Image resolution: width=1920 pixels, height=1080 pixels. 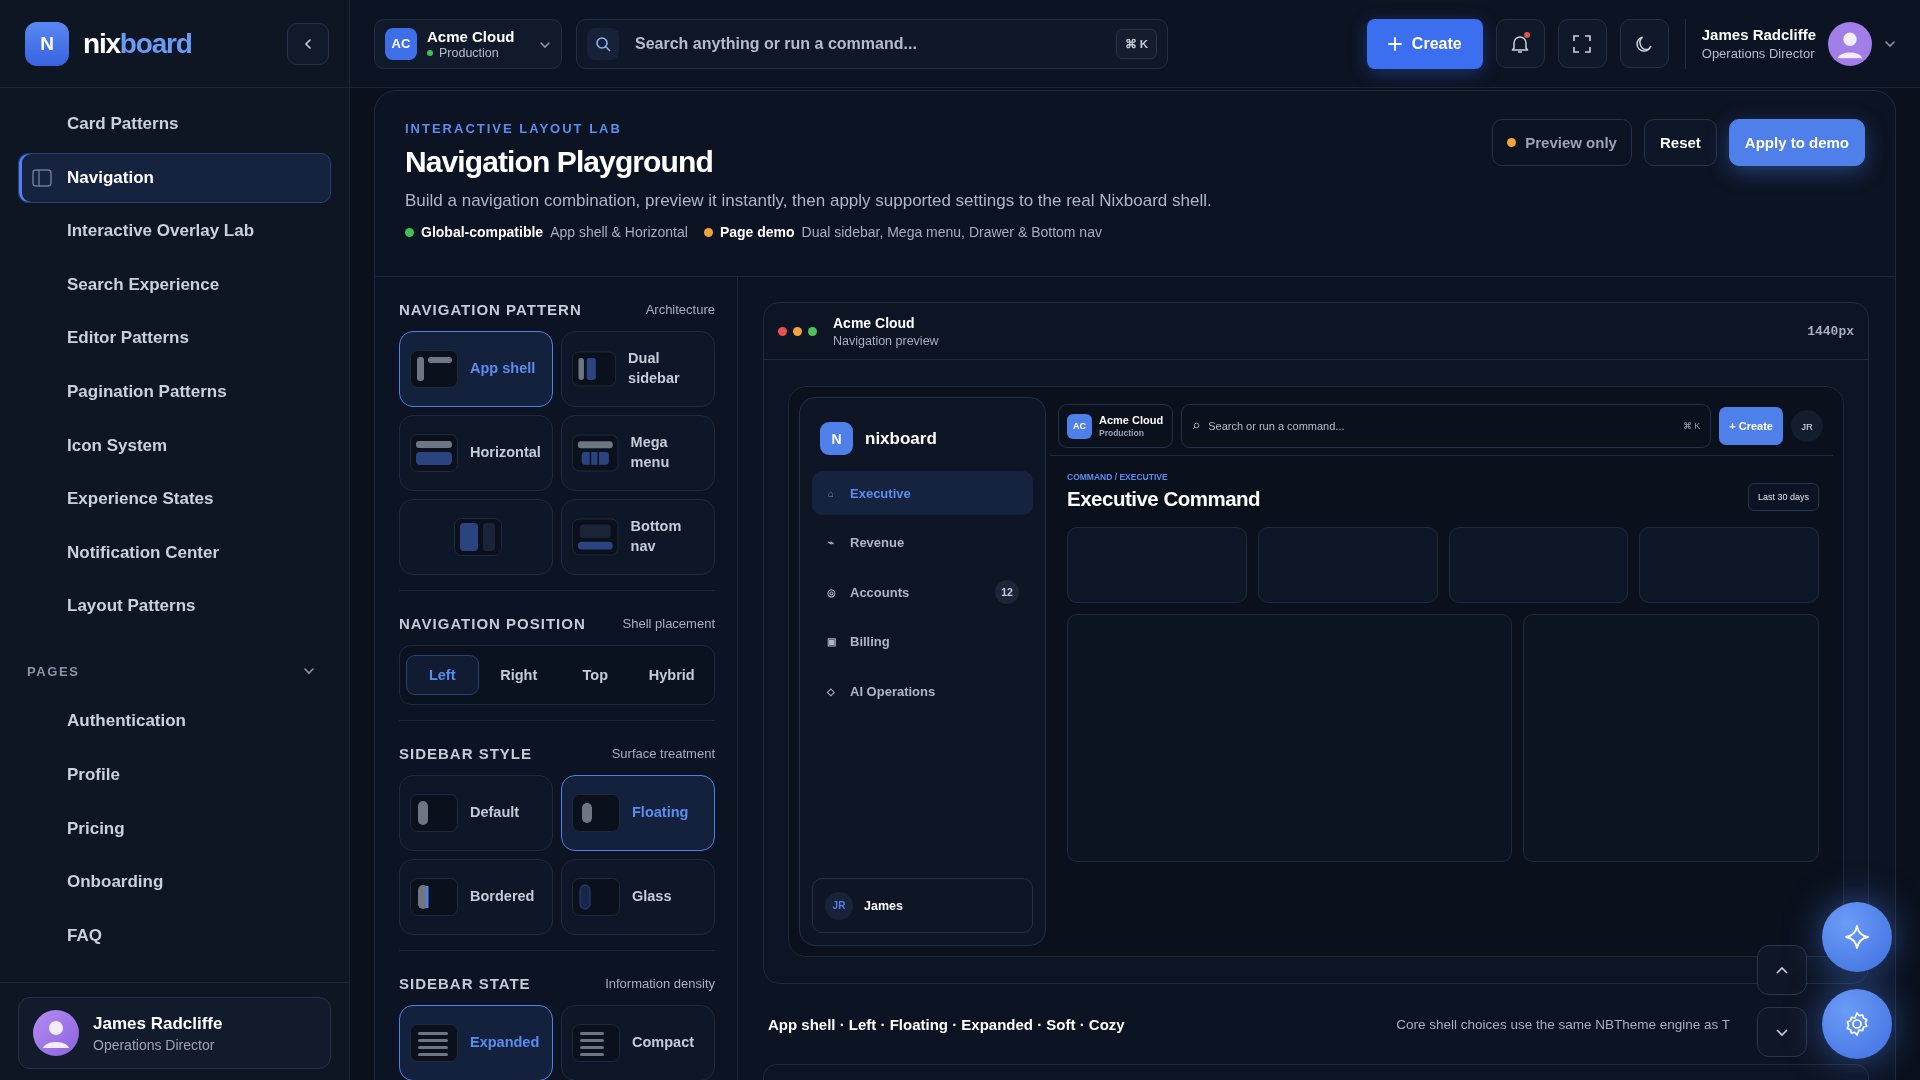 What do you see at coordinates (174, 445) in the screenshot?
I see `sidebar-item: Icon System` at bounding box center [174, 445].